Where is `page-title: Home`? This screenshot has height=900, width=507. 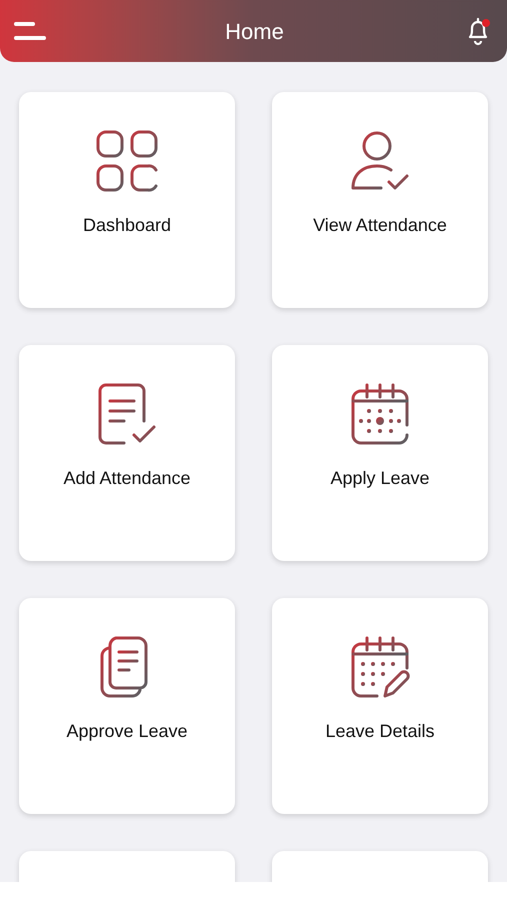
page-title: Home is located at coordinates (254, 32).